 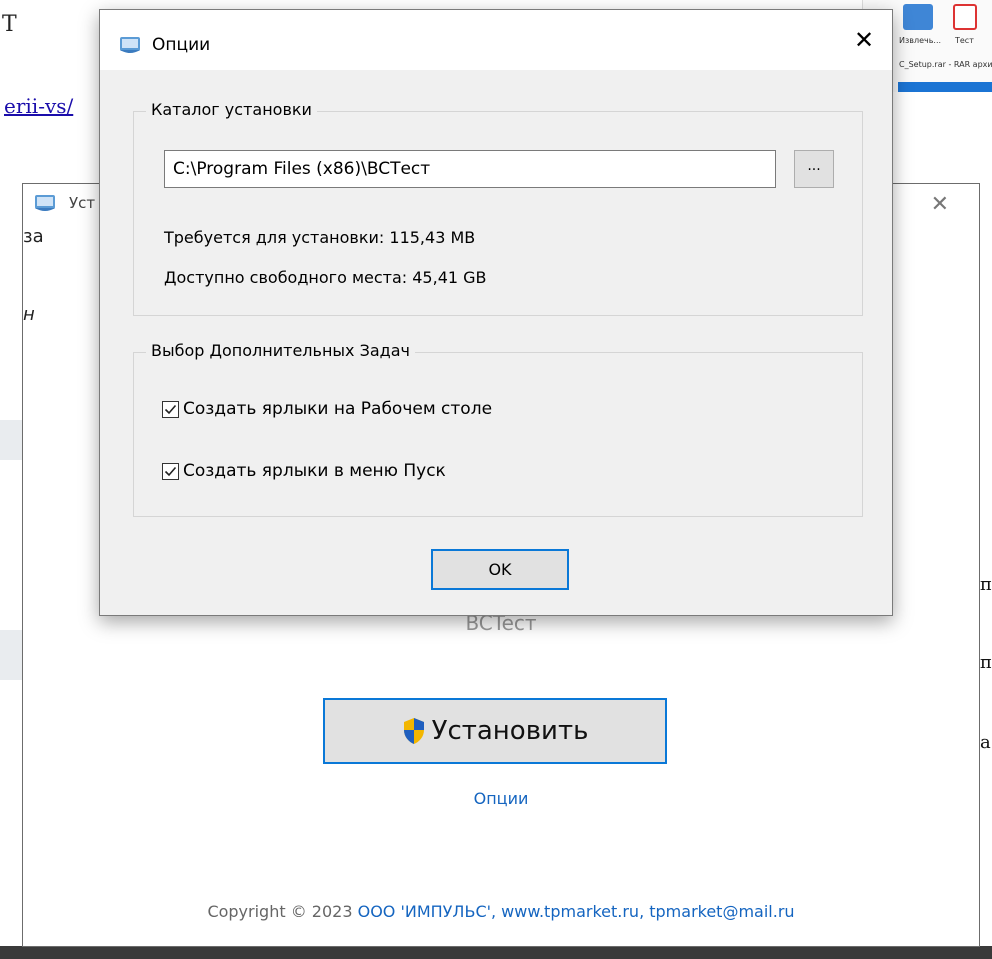 What do you see at coordinates (496, 952) in the screenshot?
I see `background-dark-strip` at bounding box center [496, 952].